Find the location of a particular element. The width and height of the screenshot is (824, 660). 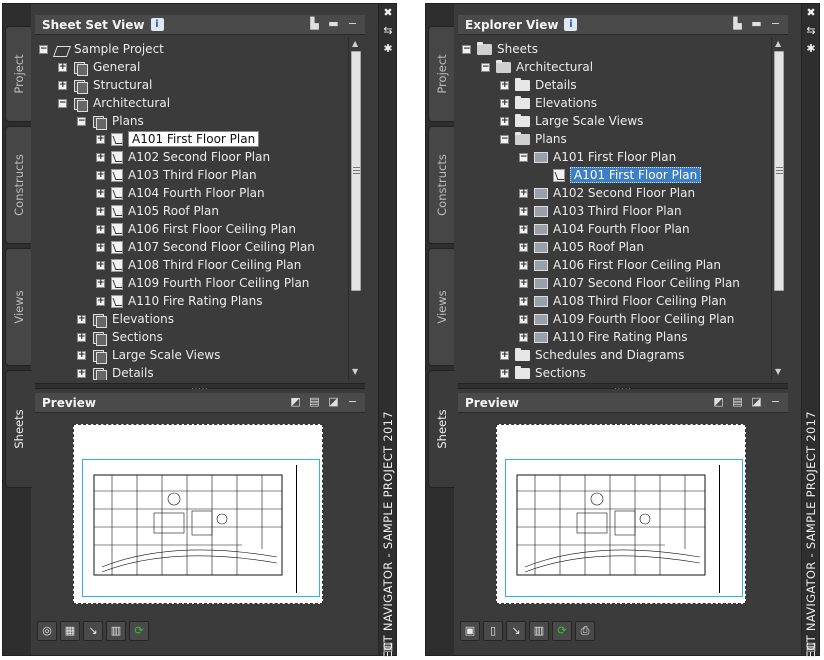

tree-item: + A102 Second Floor Plan is located at coordinates (607, 193).